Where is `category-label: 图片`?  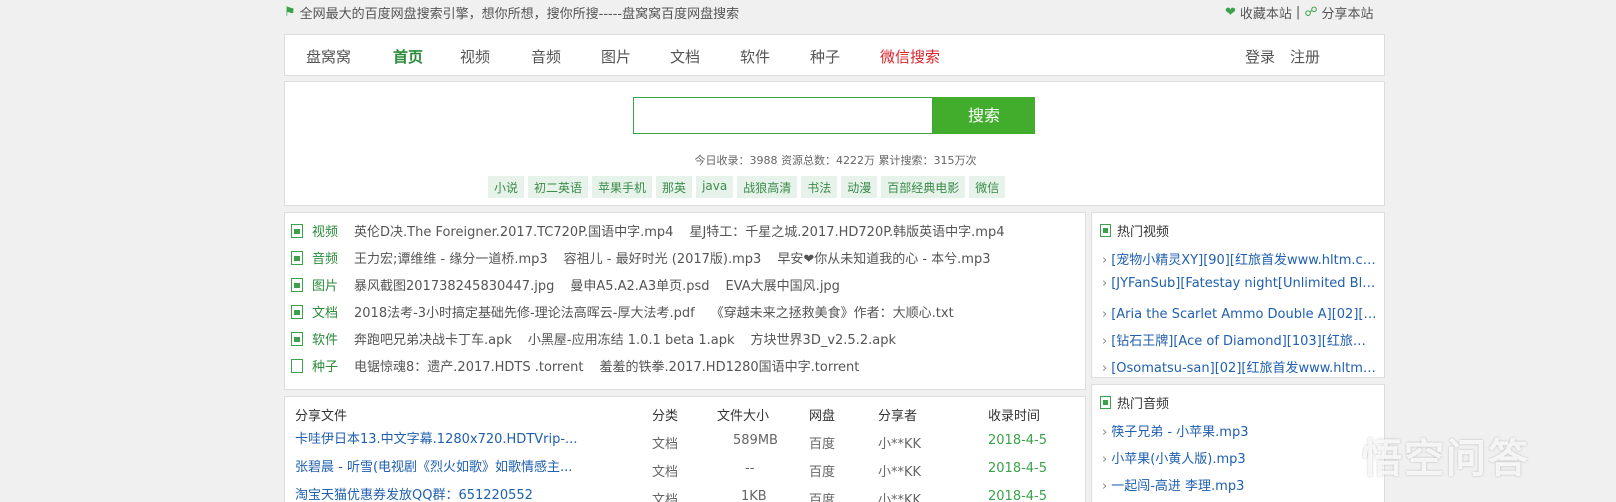 category-label: 图片 is located at coordinates (325, 284).